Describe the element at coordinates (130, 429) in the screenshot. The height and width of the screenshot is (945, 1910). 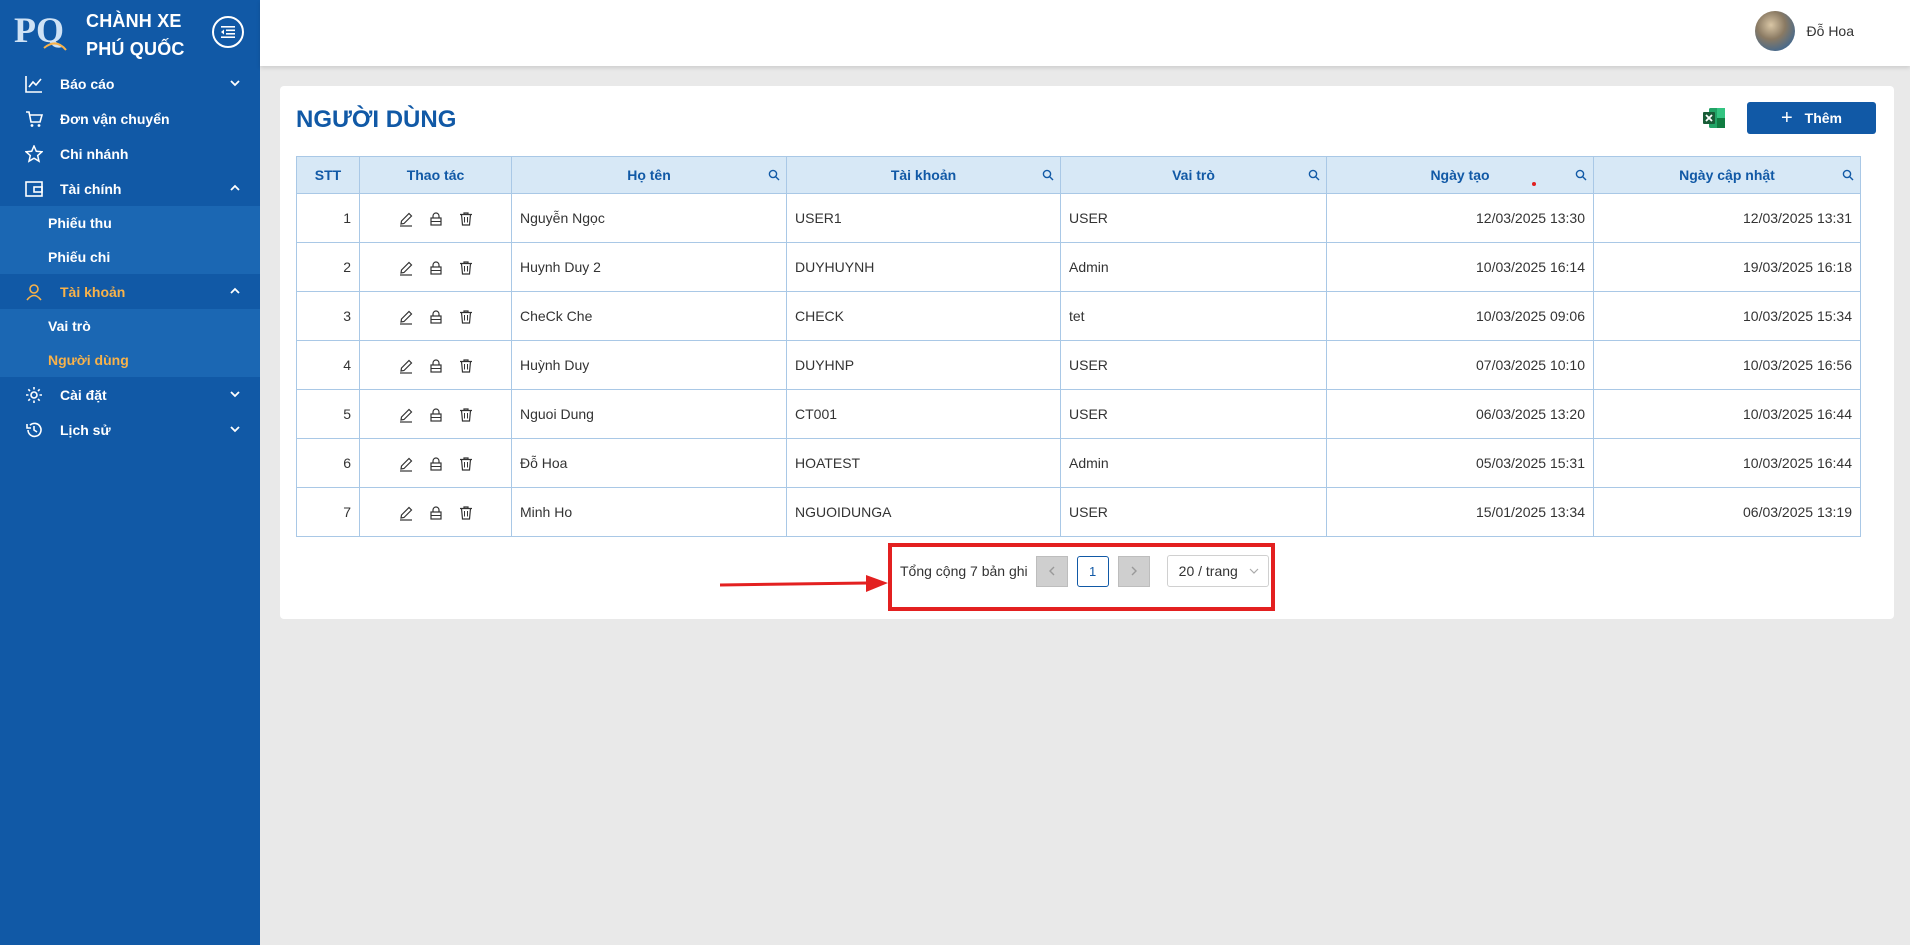
I see `sidebar-item-lich-su: Lịch sử` at that location.